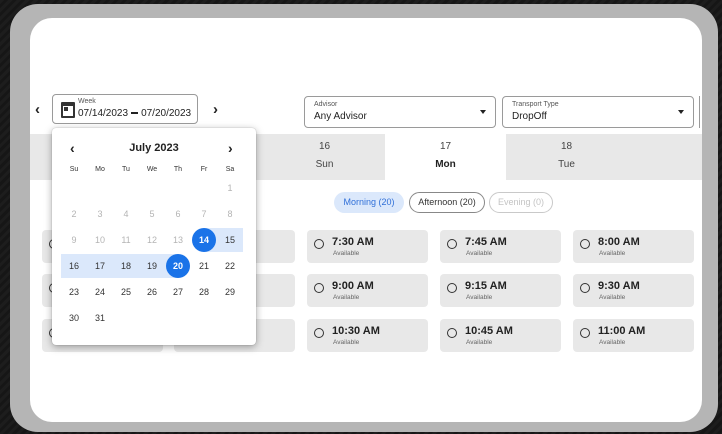 This screenshot has width=722, height=434. I want to click on time-slot: 9:30 AM Available, so click(633, 290).